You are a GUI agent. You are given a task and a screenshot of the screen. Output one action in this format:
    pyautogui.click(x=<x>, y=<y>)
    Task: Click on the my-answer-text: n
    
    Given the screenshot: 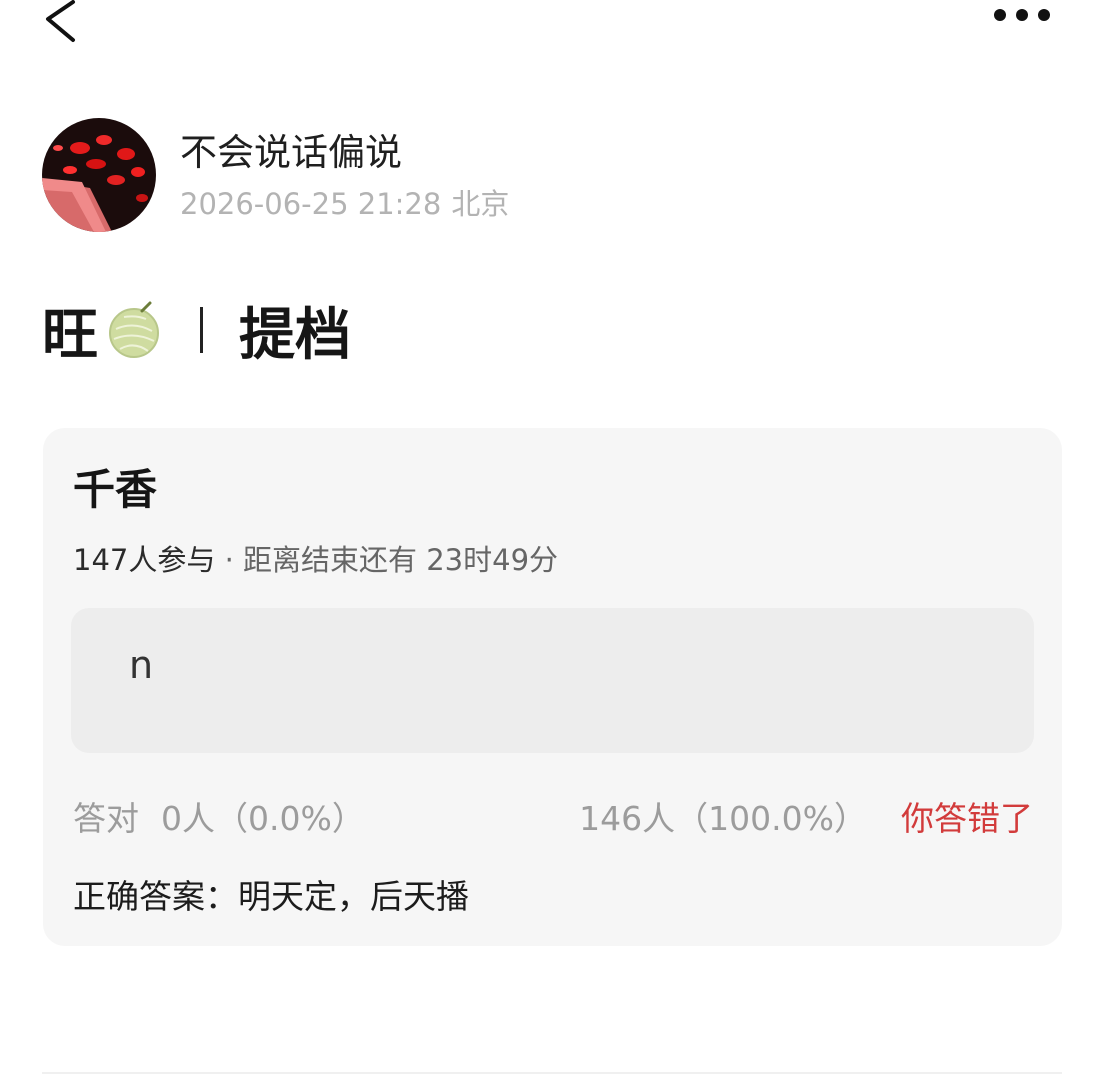 What is the action you would take?
    pyautogui.click(x=141, y=665)
    